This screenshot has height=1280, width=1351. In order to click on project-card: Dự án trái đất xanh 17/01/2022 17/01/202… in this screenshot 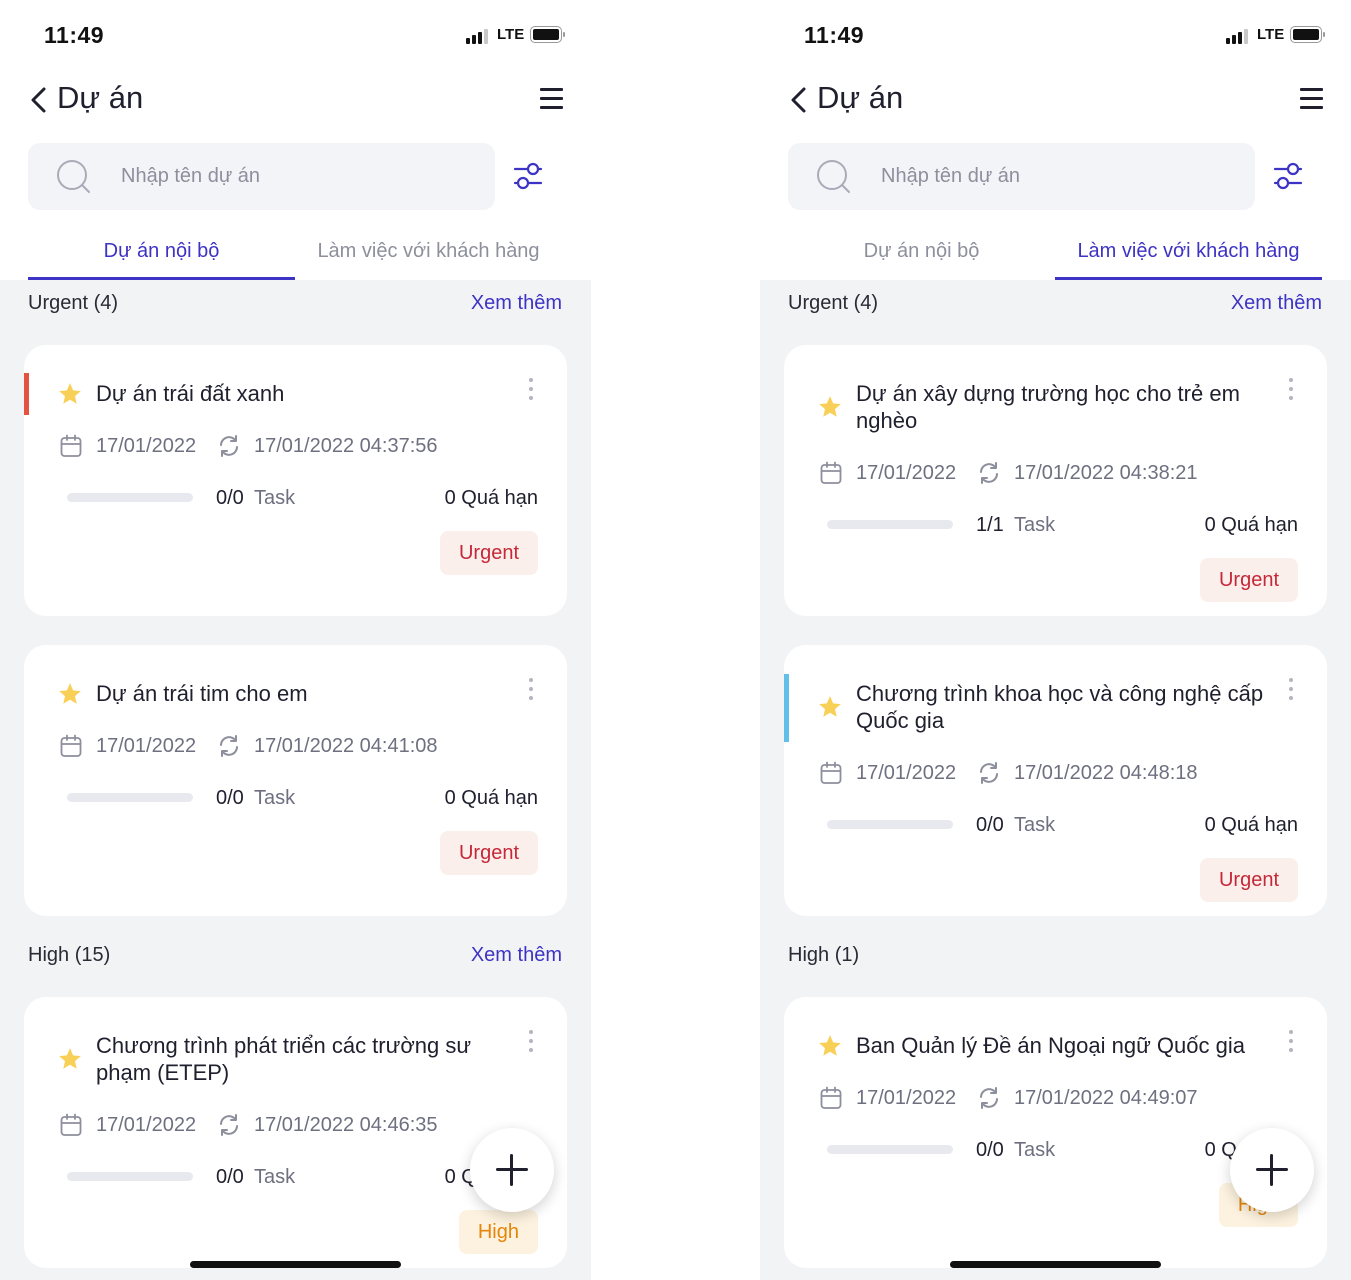, I will do `click(295, 480)`.